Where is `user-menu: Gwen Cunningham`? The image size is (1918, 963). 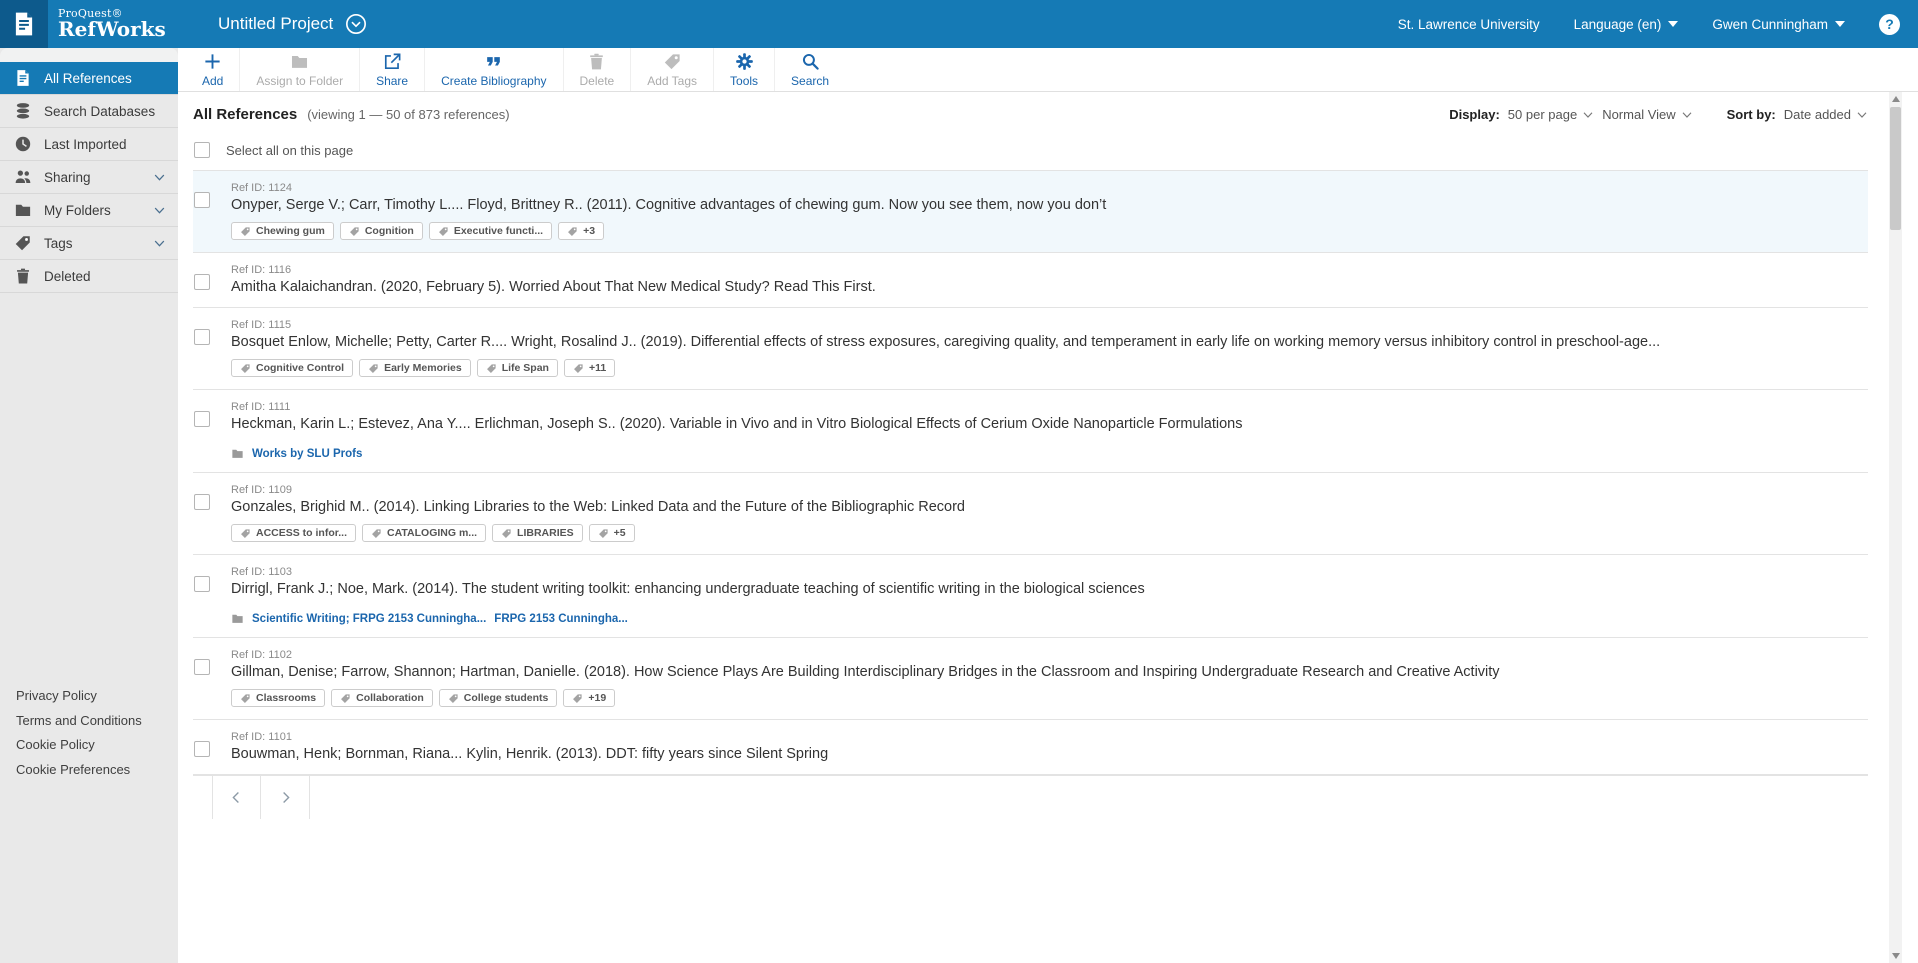 user-menu: Gwen Cunningham is located at coordinates (1778, 24).